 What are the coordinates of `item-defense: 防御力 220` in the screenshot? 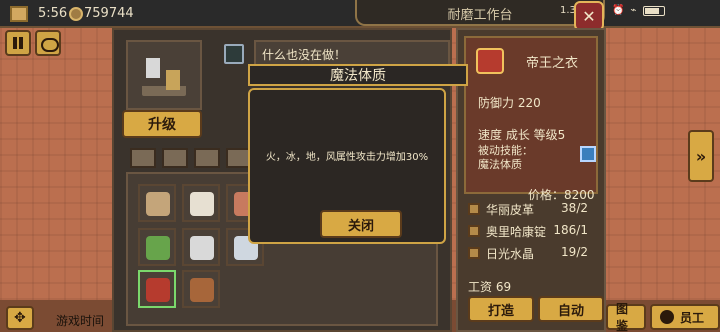 It's located at (509, 103).